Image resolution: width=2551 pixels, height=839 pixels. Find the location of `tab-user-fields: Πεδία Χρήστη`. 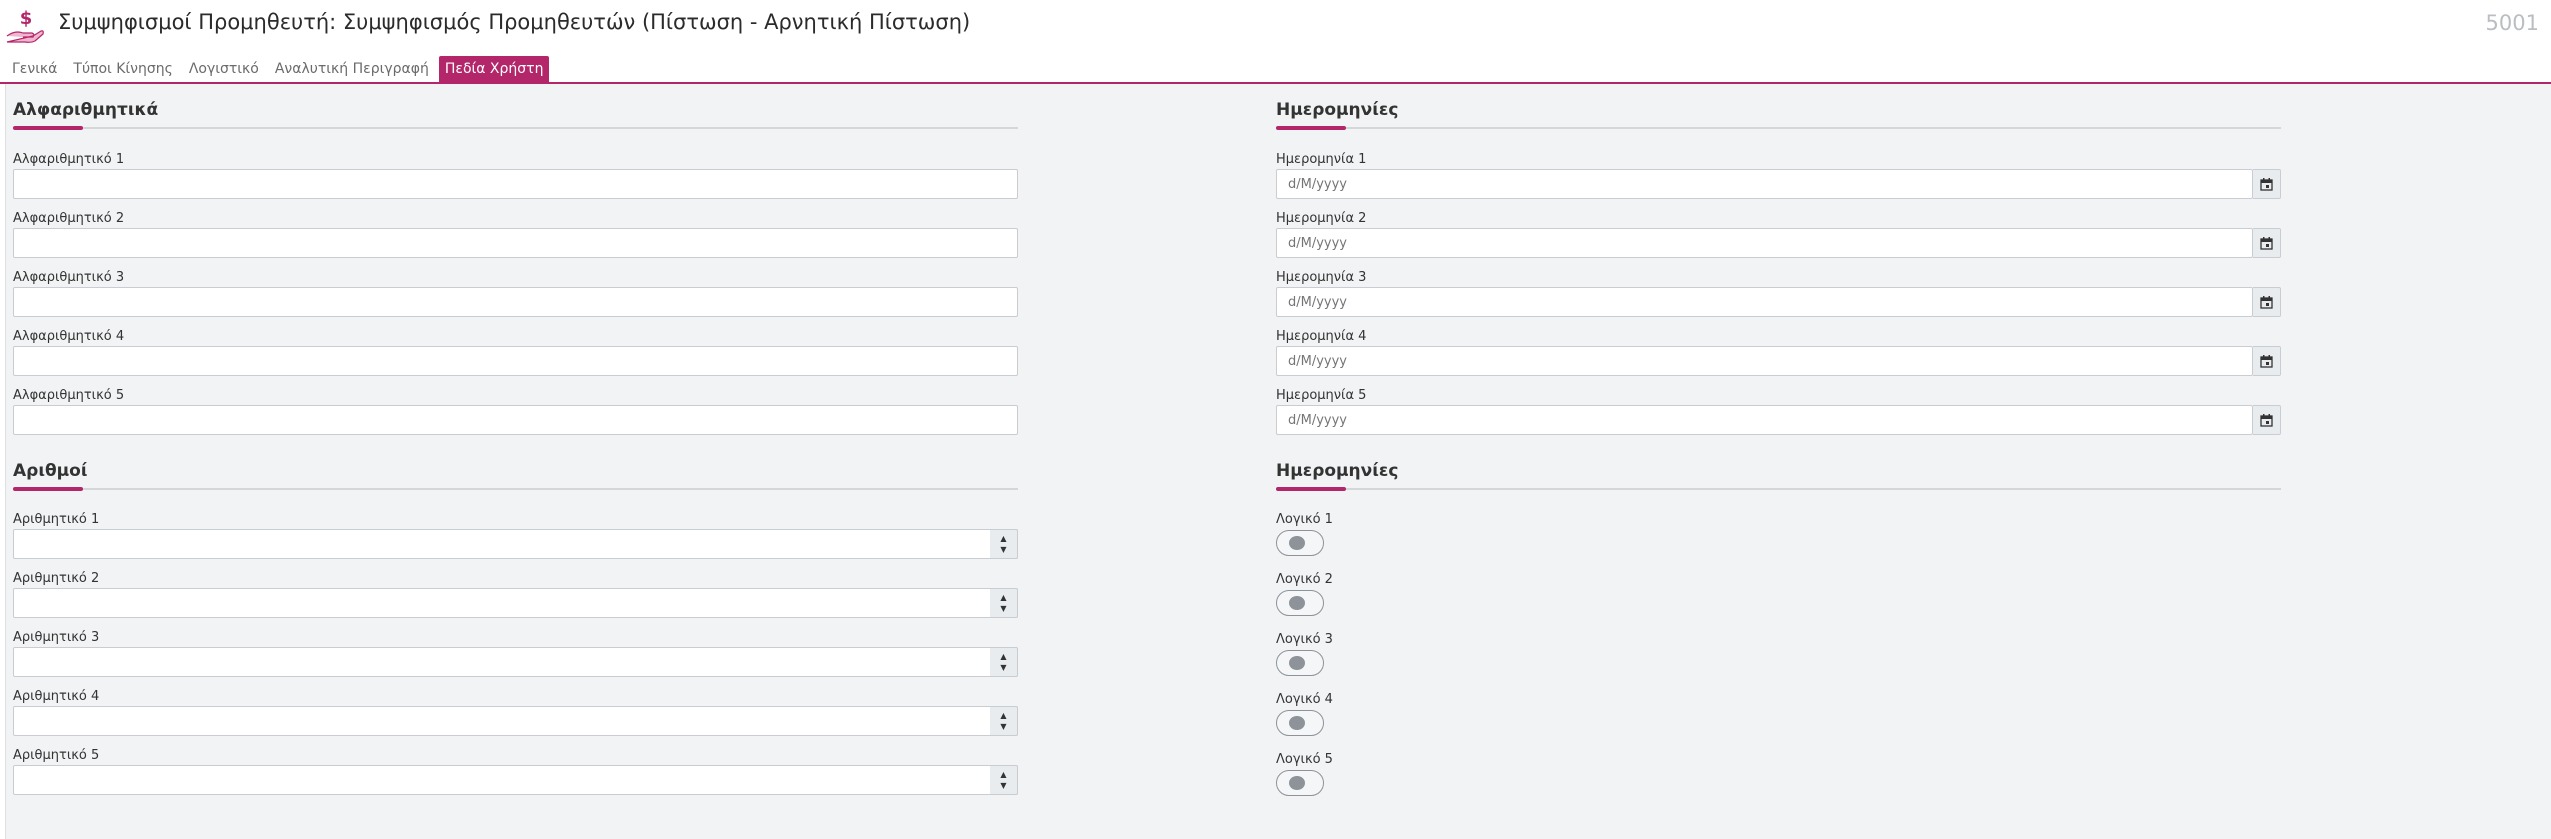

tab-user-fields: Πεδία Χρήστη is located at coordinates (494, 69).